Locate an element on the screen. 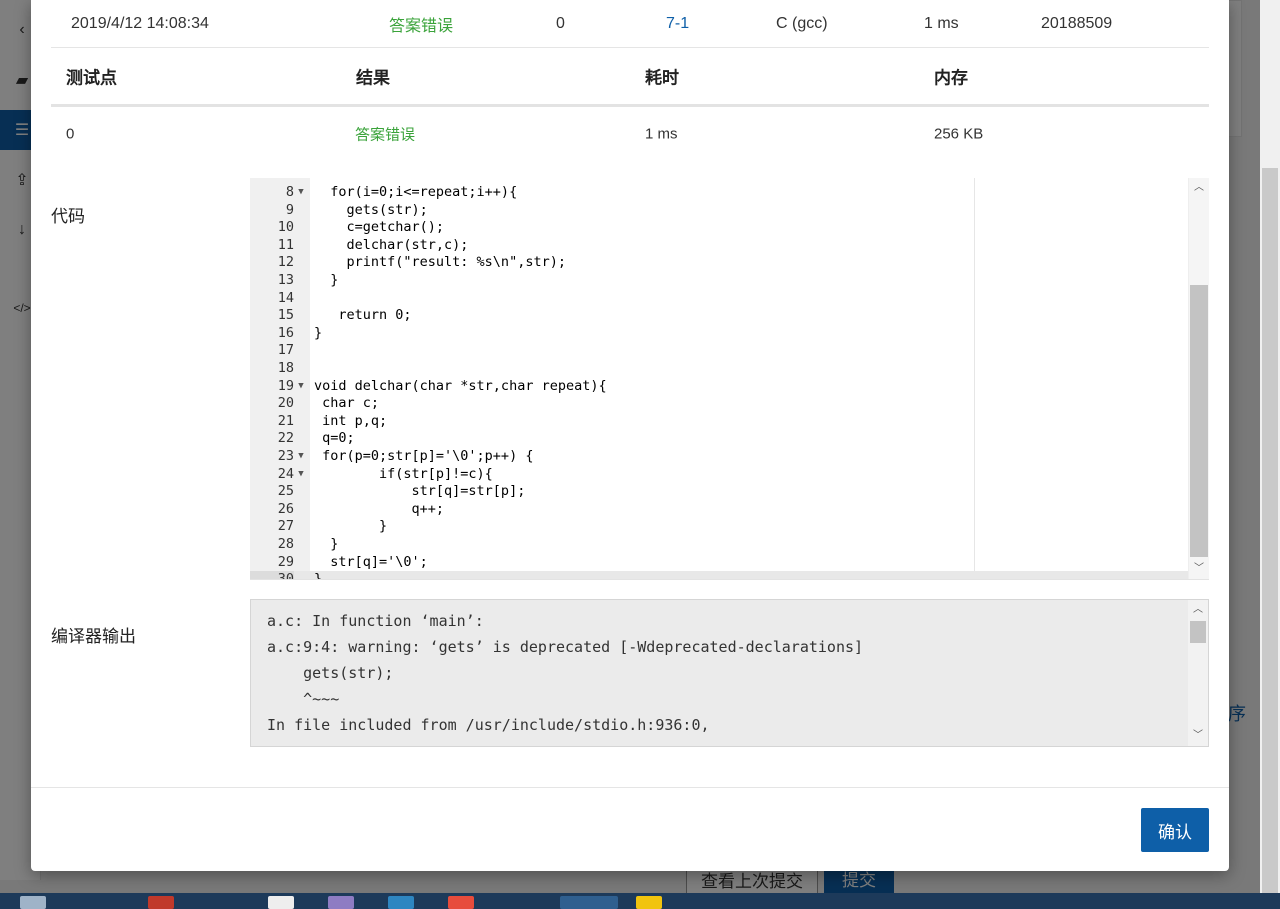 The height and width of the screenshot is (909, 1280). testcase-time: 1 ms is located at coordinates (661, 133).